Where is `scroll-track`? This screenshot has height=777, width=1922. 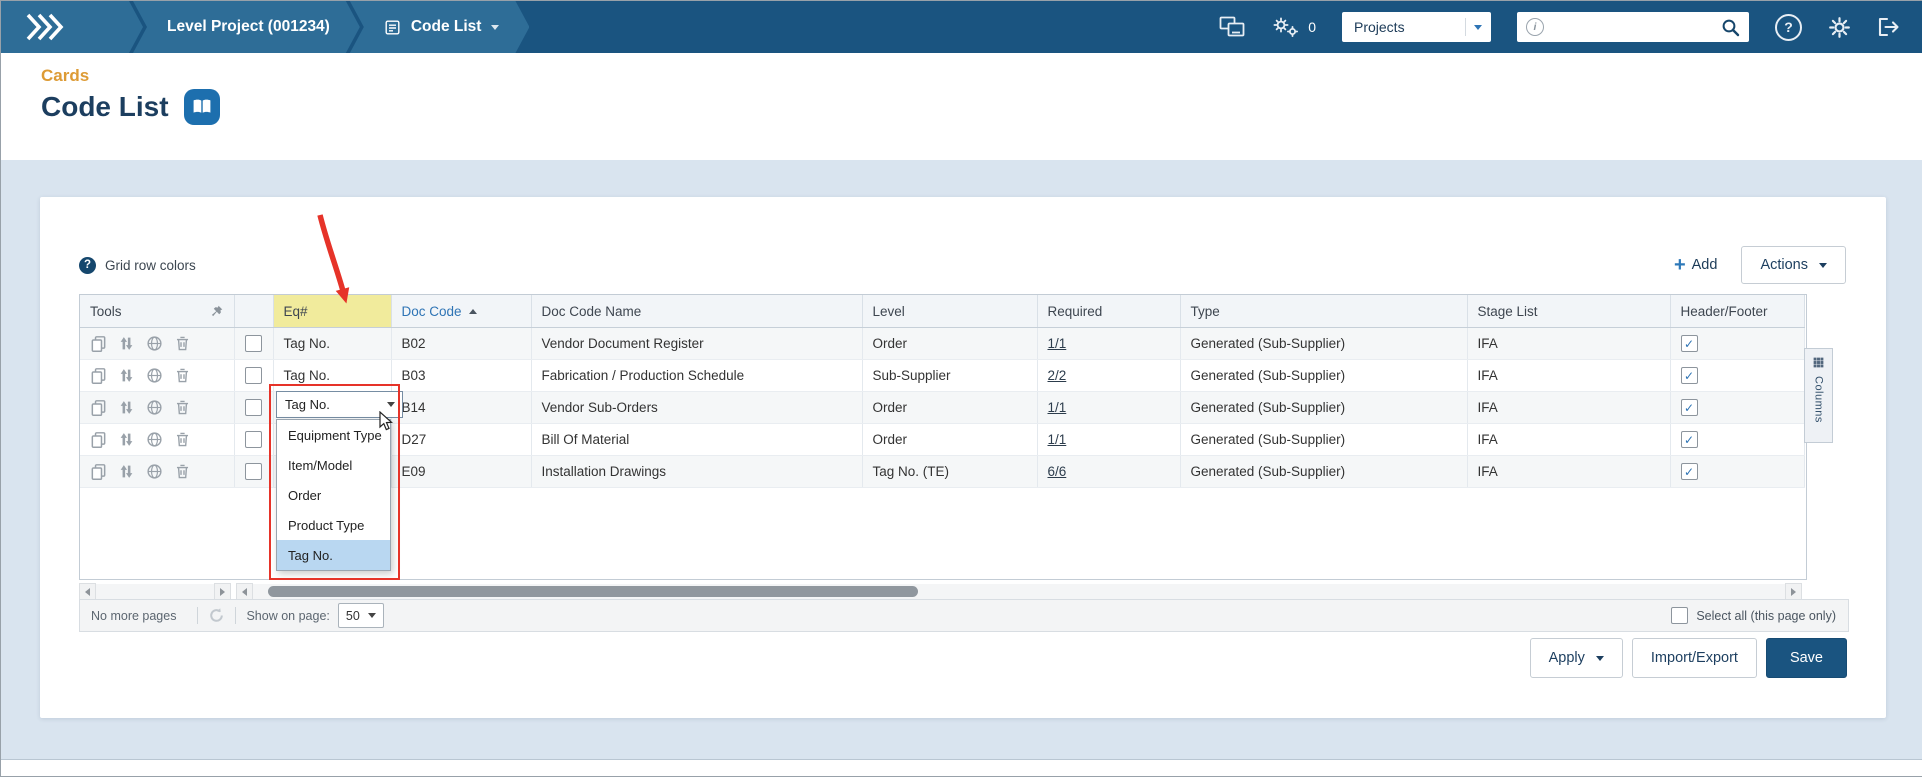
scroll-track is located at coordinates (1019, 591).